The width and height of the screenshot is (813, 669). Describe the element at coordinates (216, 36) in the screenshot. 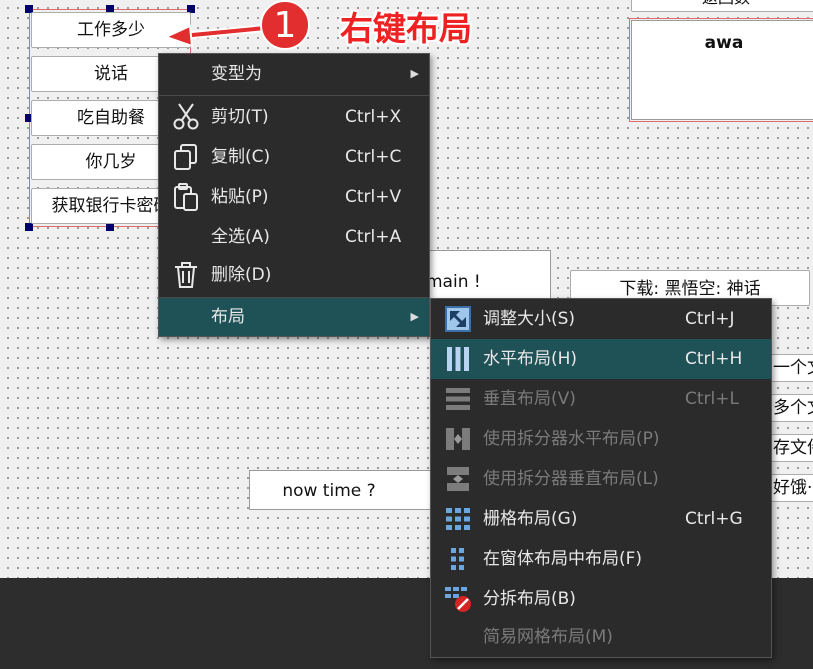

I see `annotation-arrow` at that location.